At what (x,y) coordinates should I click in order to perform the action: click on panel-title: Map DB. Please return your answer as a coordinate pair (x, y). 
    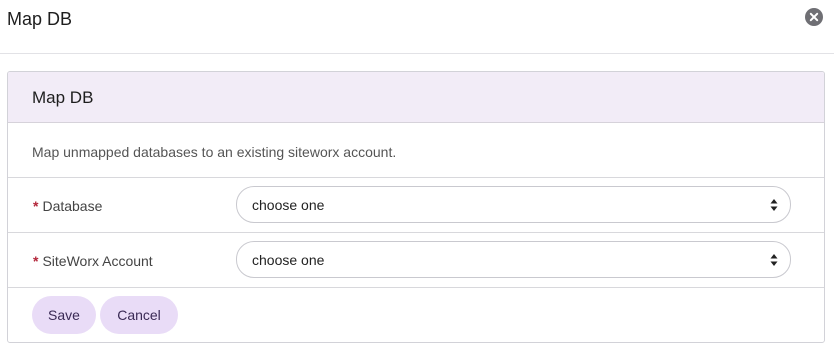
    Looking at the image, I should click on (63, 97).